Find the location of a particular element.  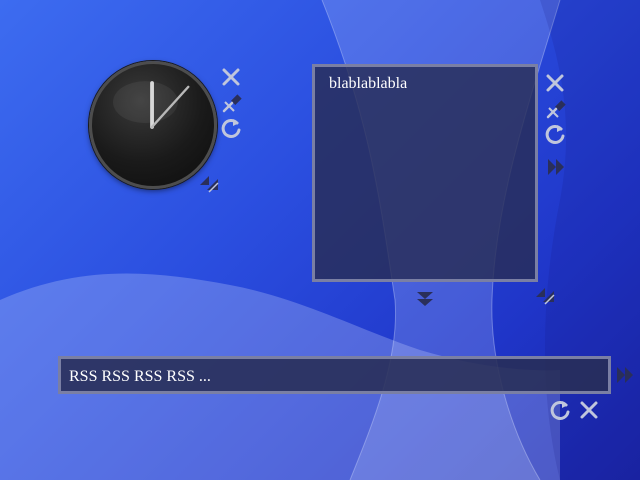

clock-pin-icon is located at coordinates (232, 104).